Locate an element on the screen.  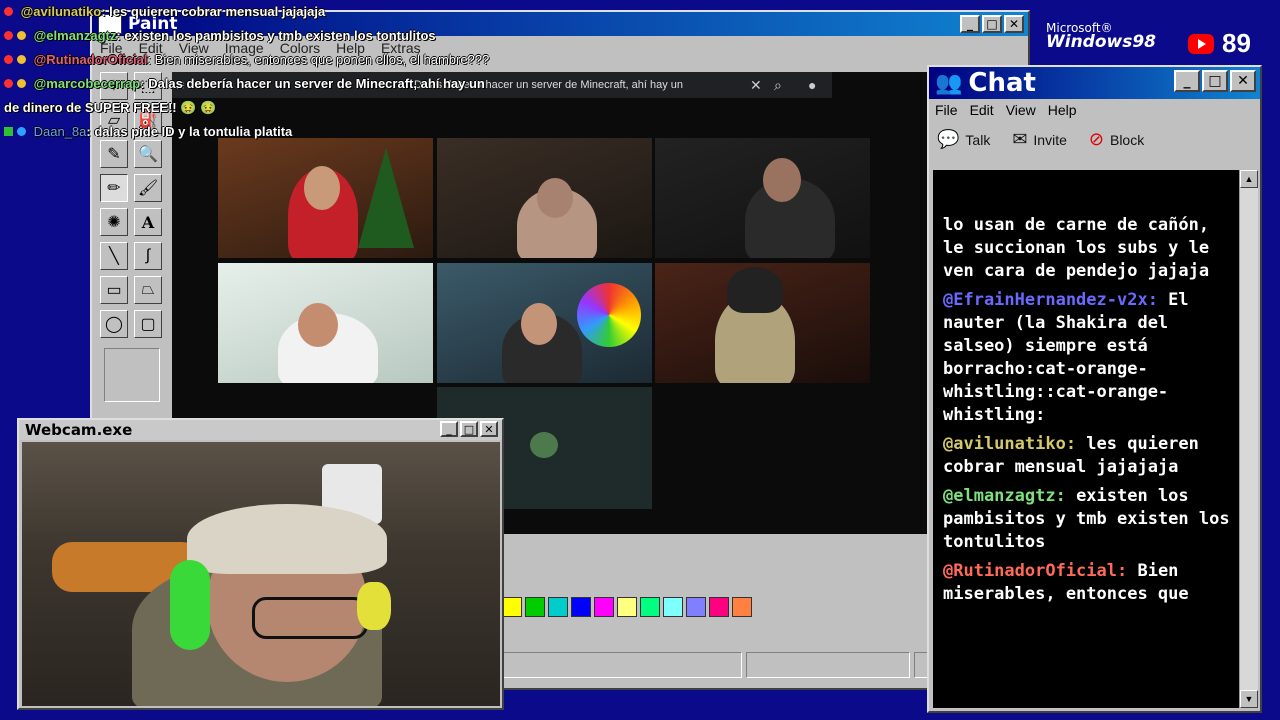
chat-user: @avilunatiko: is located at coordinates (1010, 444).